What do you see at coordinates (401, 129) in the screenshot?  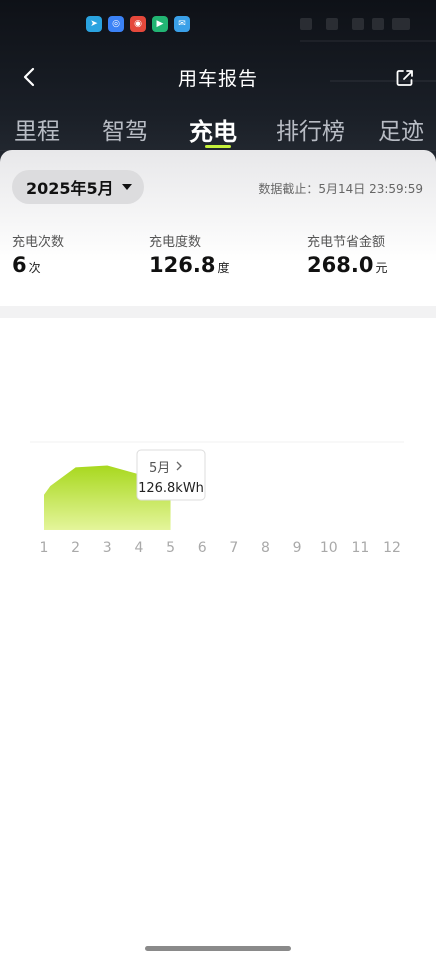 I see `tab-footprint: 足迹` at bounding box center [401, 129].